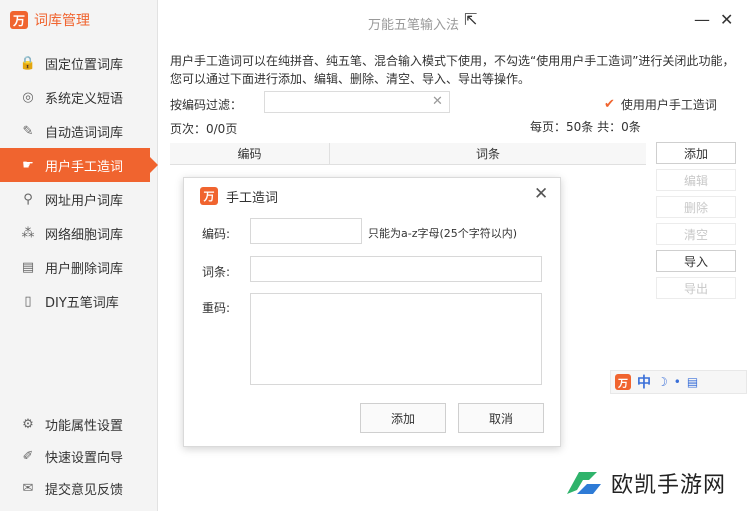 Image resolution: width=747 pixels, height=511 pixels. What do you see at coordinates (84, 269) in the screenshot?
I see `sidebar-item-label: 用户删除词库` at bounding box center [84, 269].